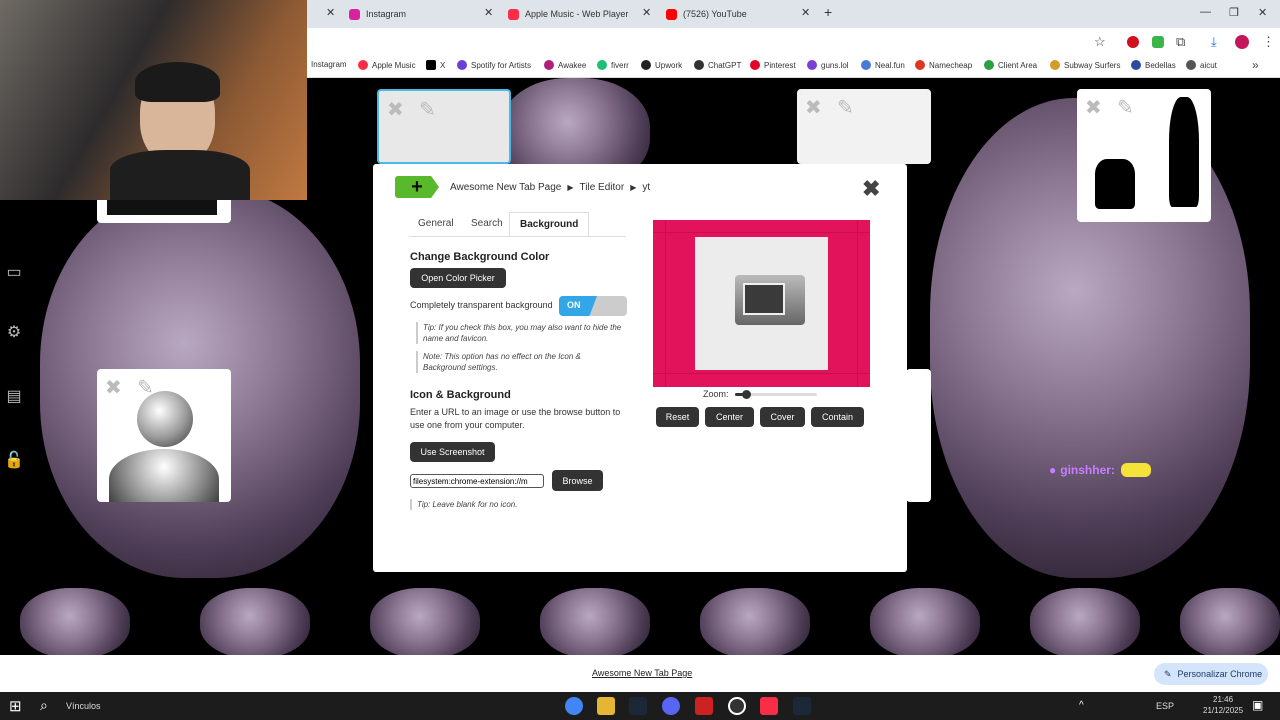  I want to click on folder-icon, so click(606, 706).